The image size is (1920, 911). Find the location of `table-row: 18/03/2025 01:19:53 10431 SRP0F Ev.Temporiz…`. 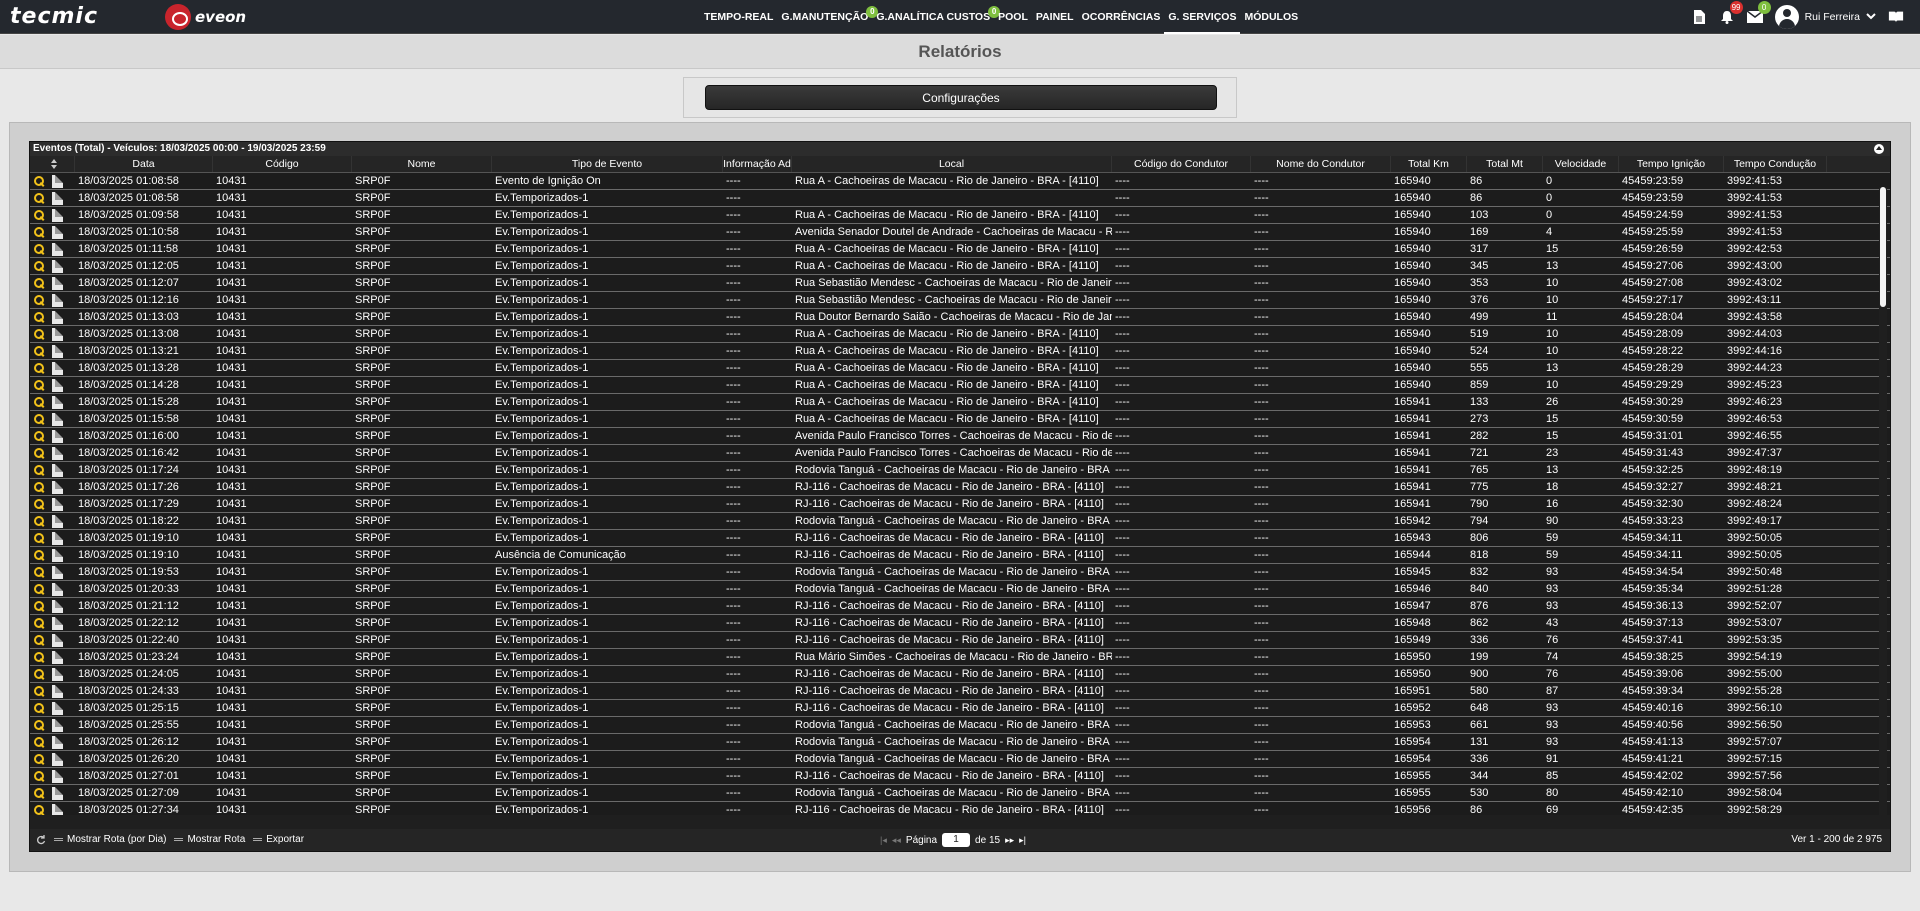

table-row: 18/03/2025 01:19:53 10431 SRP0F Ev.Temporiz… is located at coordinates (960, 572).